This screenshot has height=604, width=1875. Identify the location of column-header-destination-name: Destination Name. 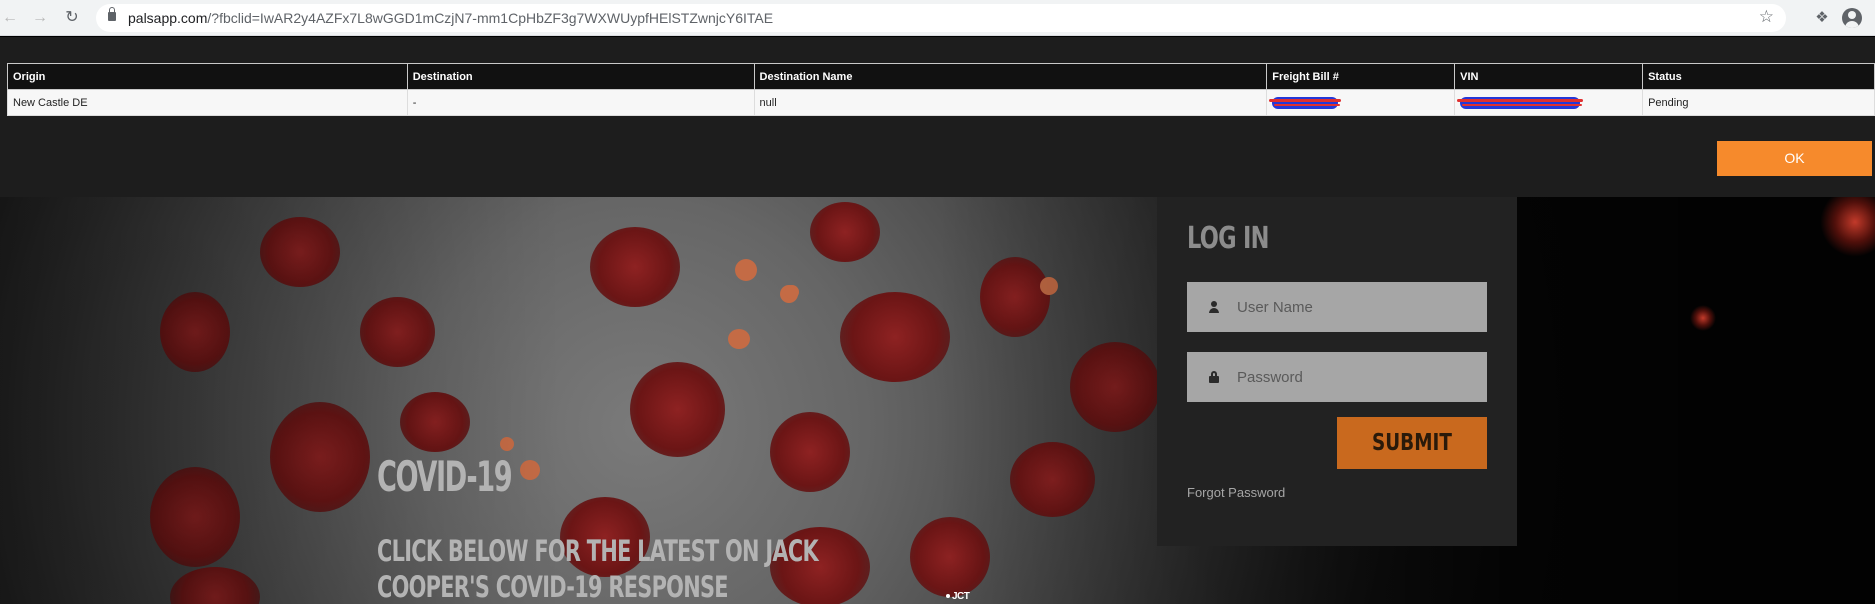
(1010, 76).